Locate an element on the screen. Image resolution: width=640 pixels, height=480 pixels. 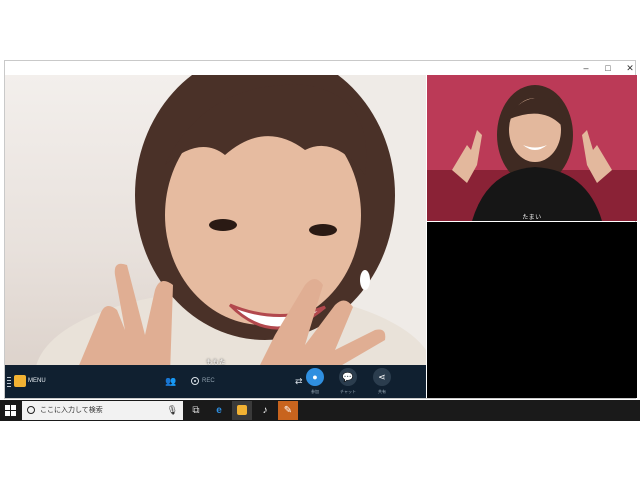
chat-button: 💬 is located at coordinates (348, 377).